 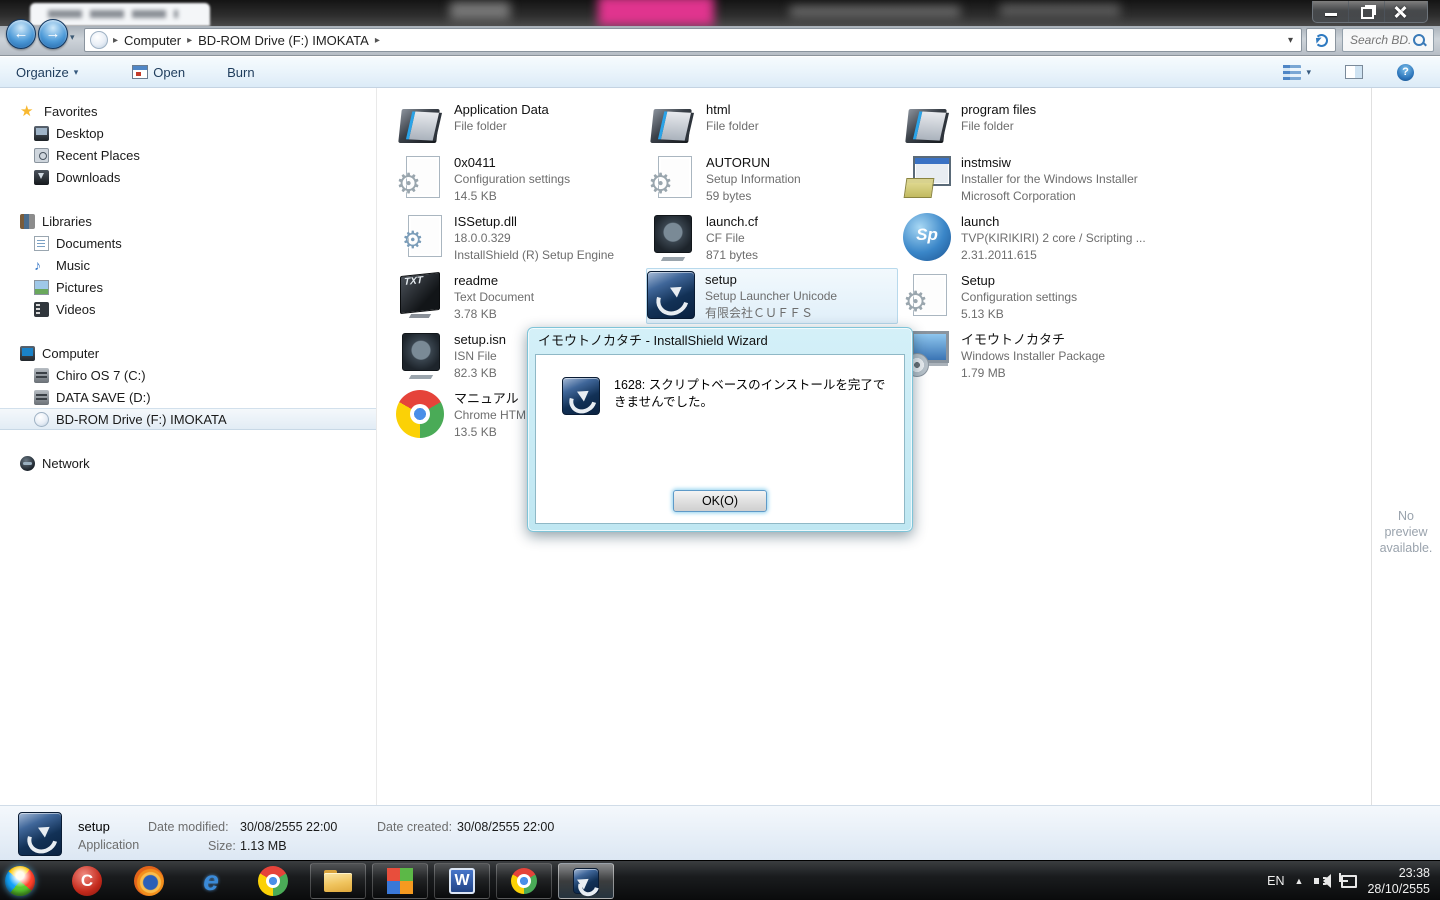 I want to click on preview-pane: No preview available., so click(x=1405, y=446).